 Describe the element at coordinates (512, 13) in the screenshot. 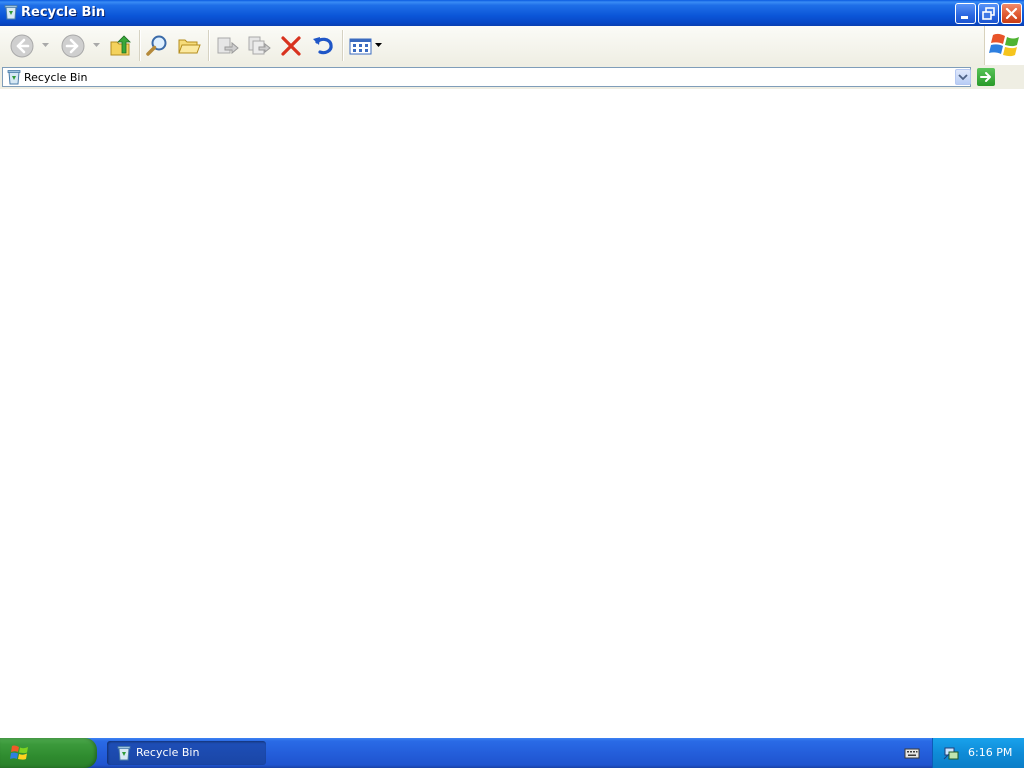

I see `title-bar: Recycle Bin` at that location.